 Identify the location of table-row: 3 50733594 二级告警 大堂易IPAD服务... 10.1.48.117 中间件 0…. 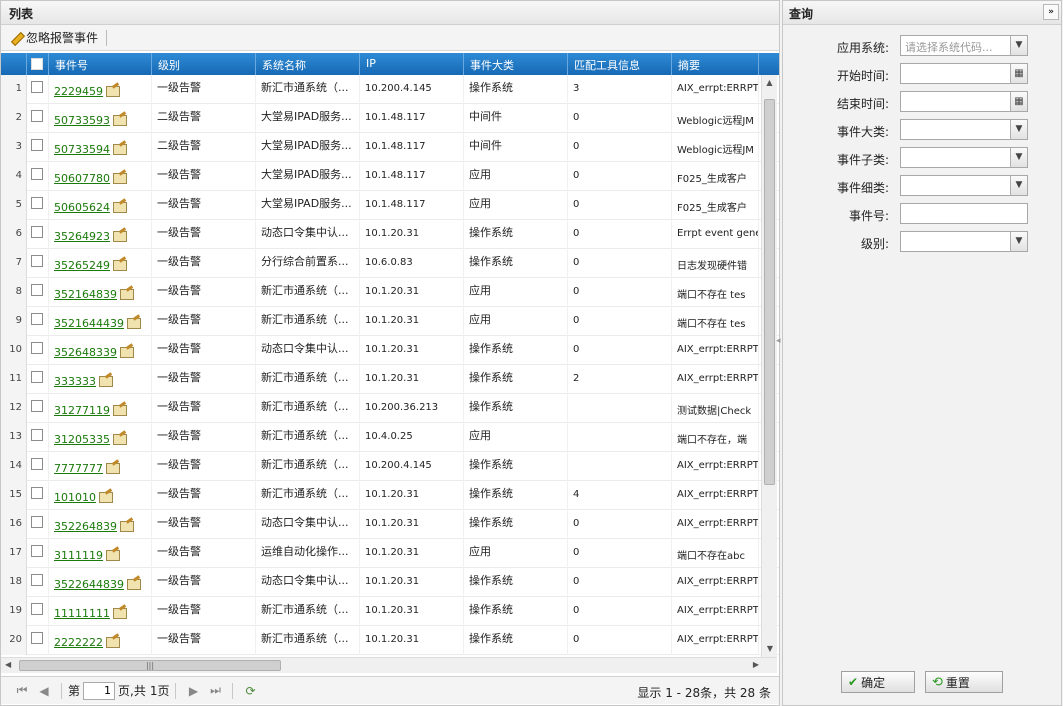
(390, 147).